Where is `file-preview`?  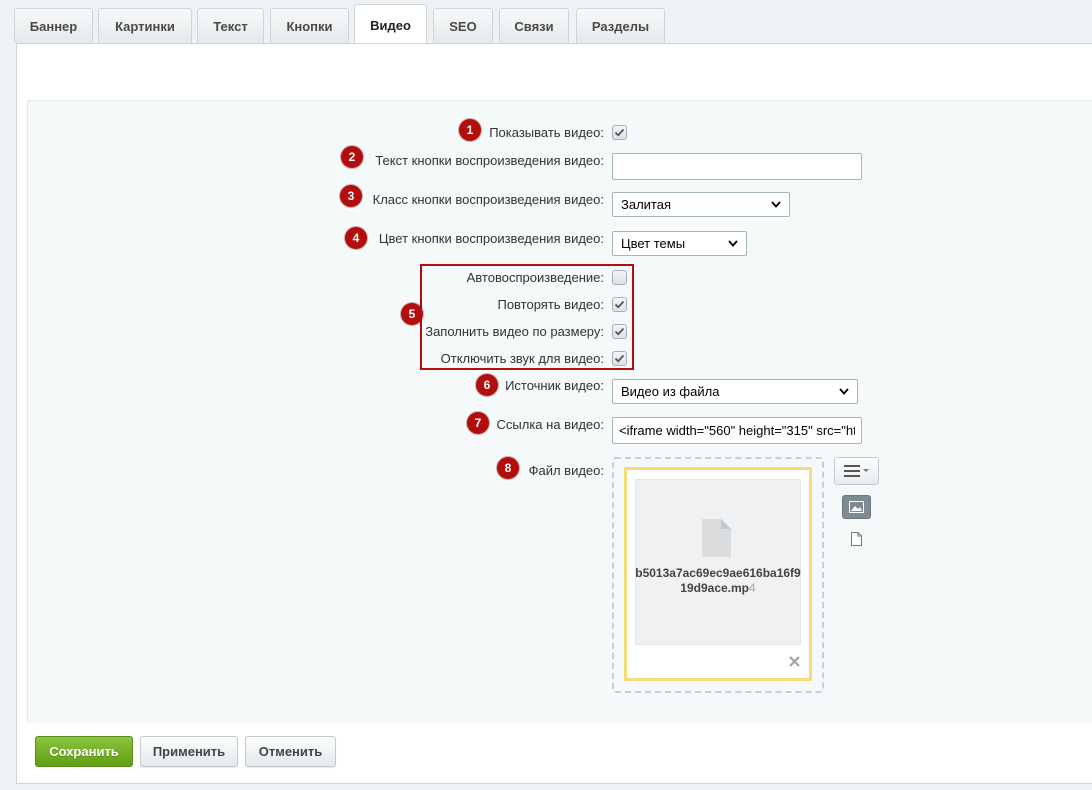
file-preview is located at coordinates (718, 562).